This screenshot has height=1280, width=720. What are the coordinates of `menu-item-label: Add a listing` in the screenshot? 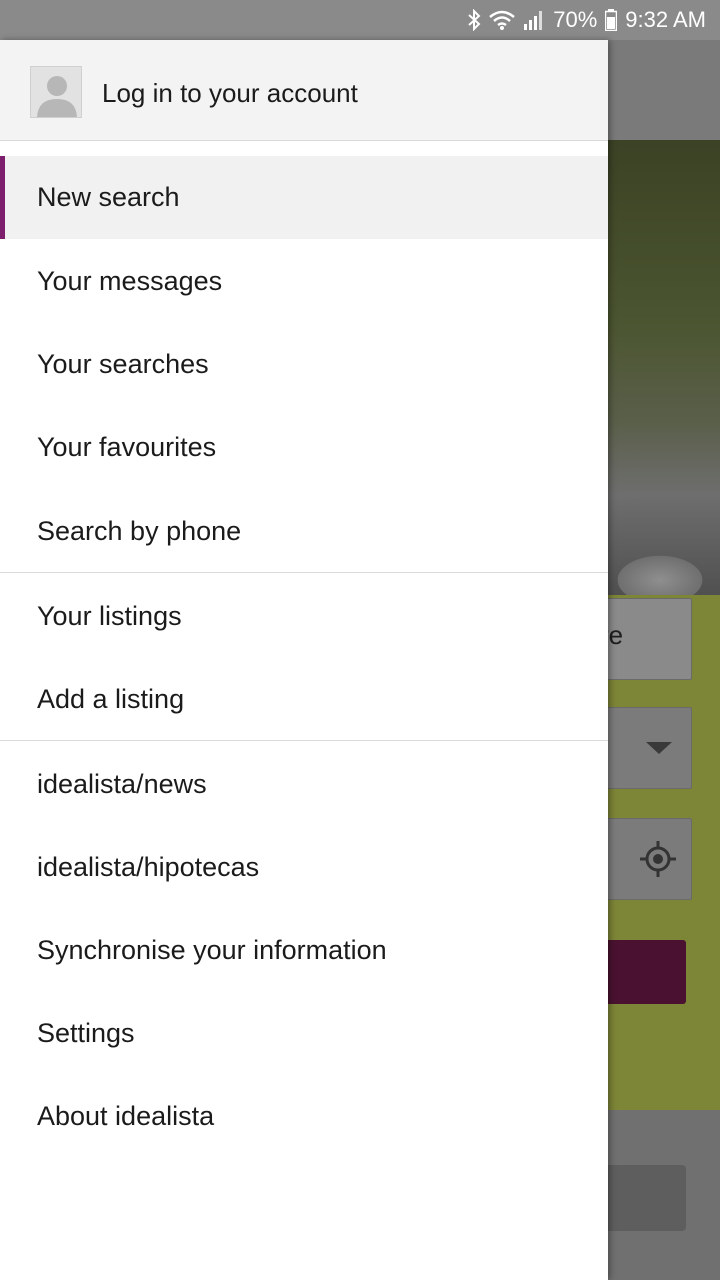 It's located at (111, 699).